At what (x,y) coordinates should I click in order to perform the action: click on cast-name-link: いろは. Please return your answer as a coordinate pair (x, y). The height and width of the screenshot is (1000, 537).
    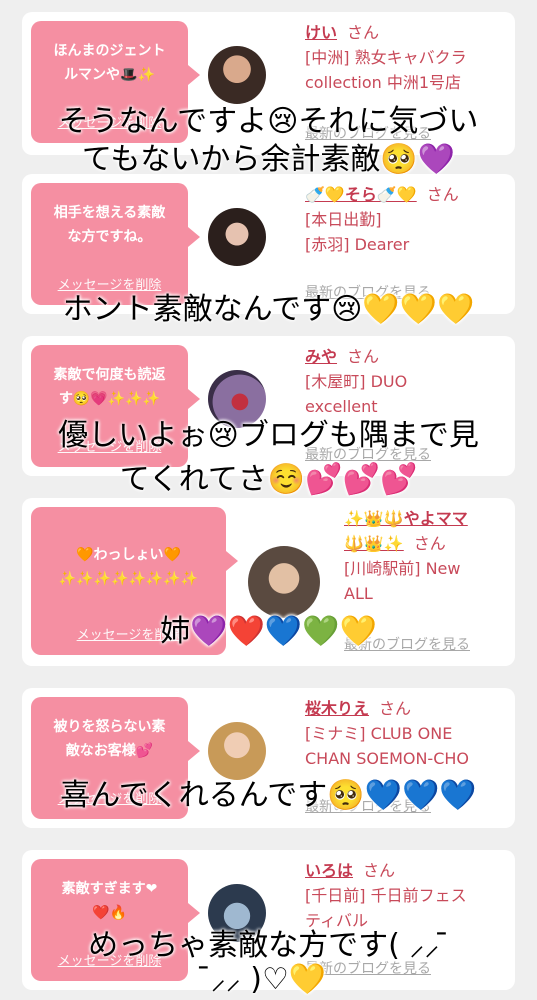
    Looking at the image, I should click on (329, 870).